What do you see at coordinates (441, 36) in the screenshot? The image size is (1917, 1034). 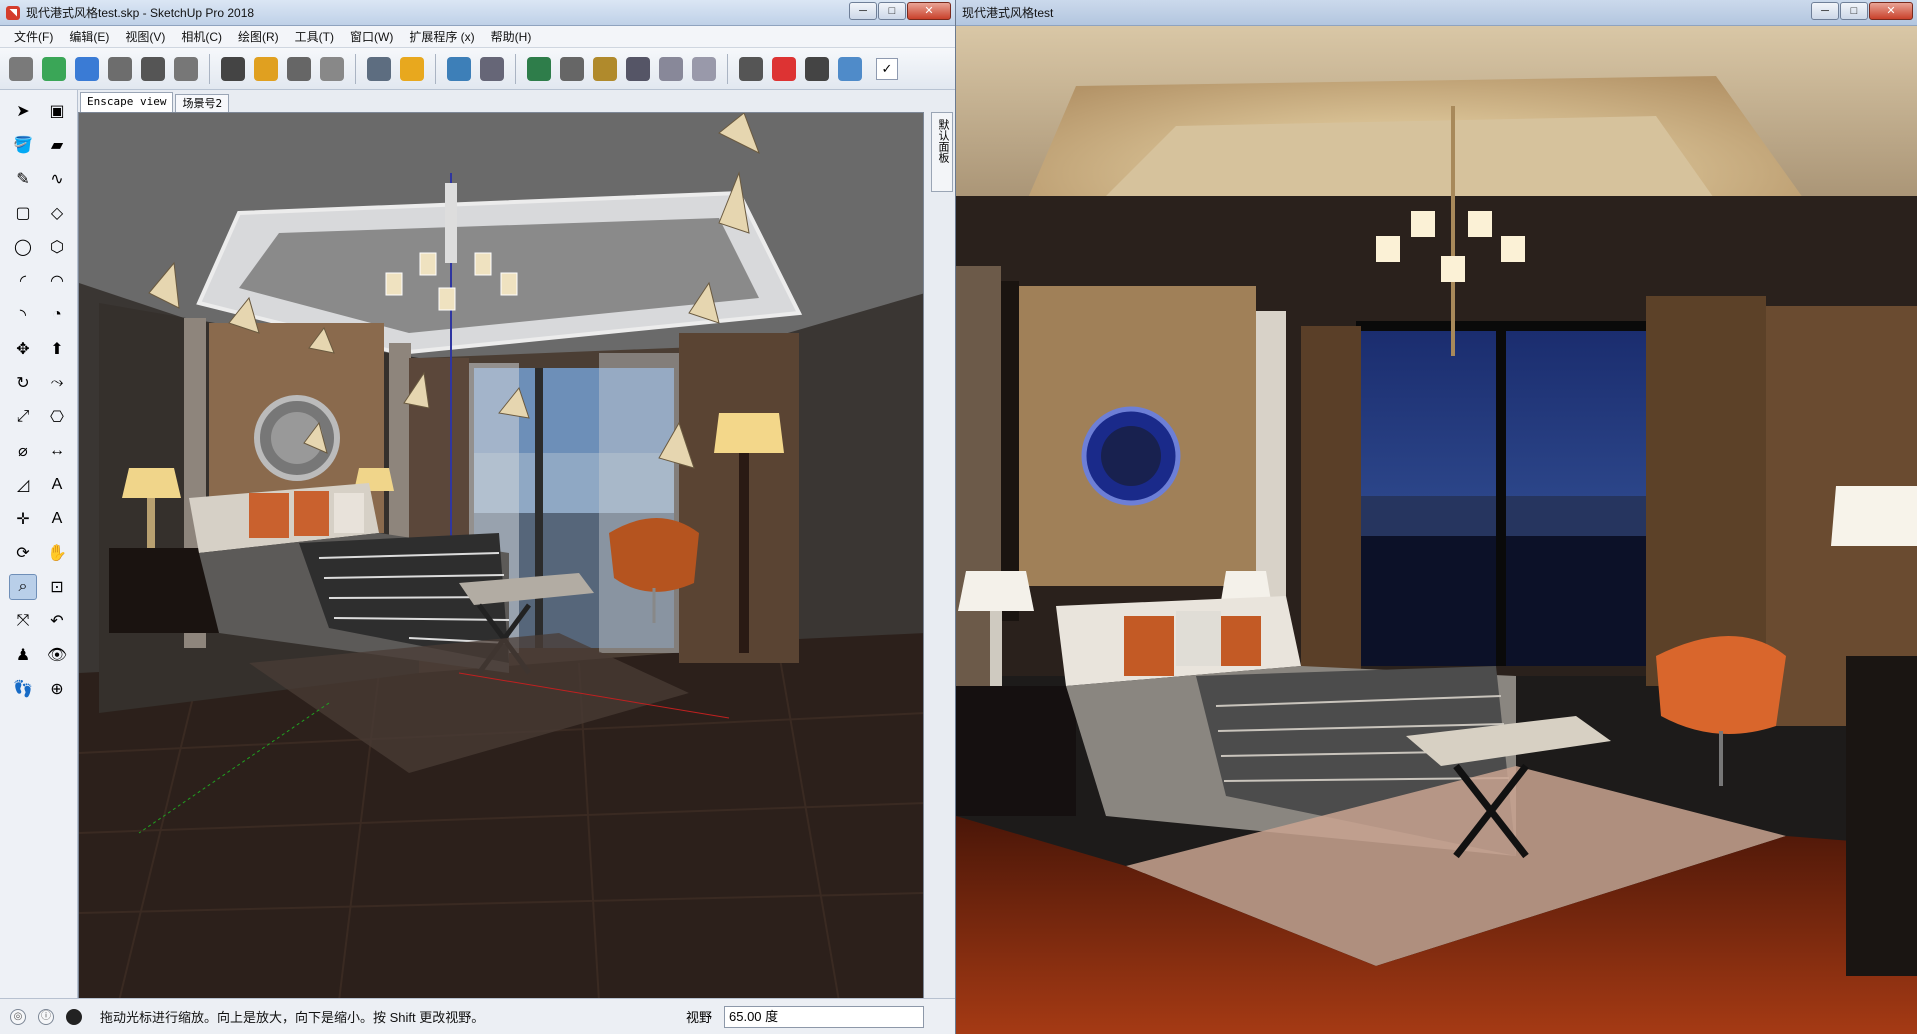 I see `menu-extensions: 扩展程序 (x)` at bounding box center [441, 36].